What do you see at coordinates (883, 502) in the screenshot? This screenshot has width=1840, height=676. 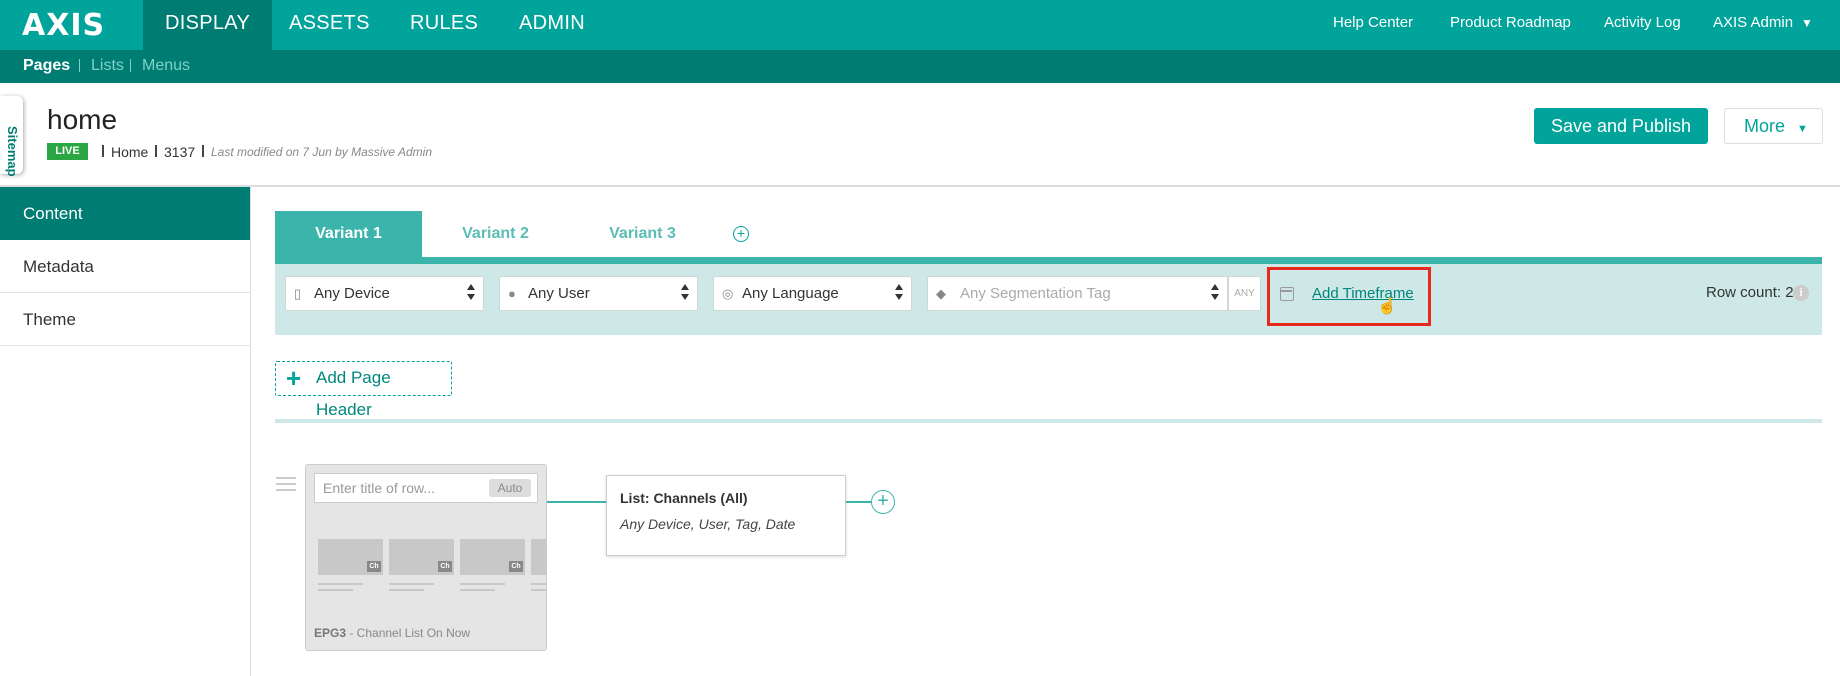 I see `add-list-icon: +` at bounding box center [883, 502].